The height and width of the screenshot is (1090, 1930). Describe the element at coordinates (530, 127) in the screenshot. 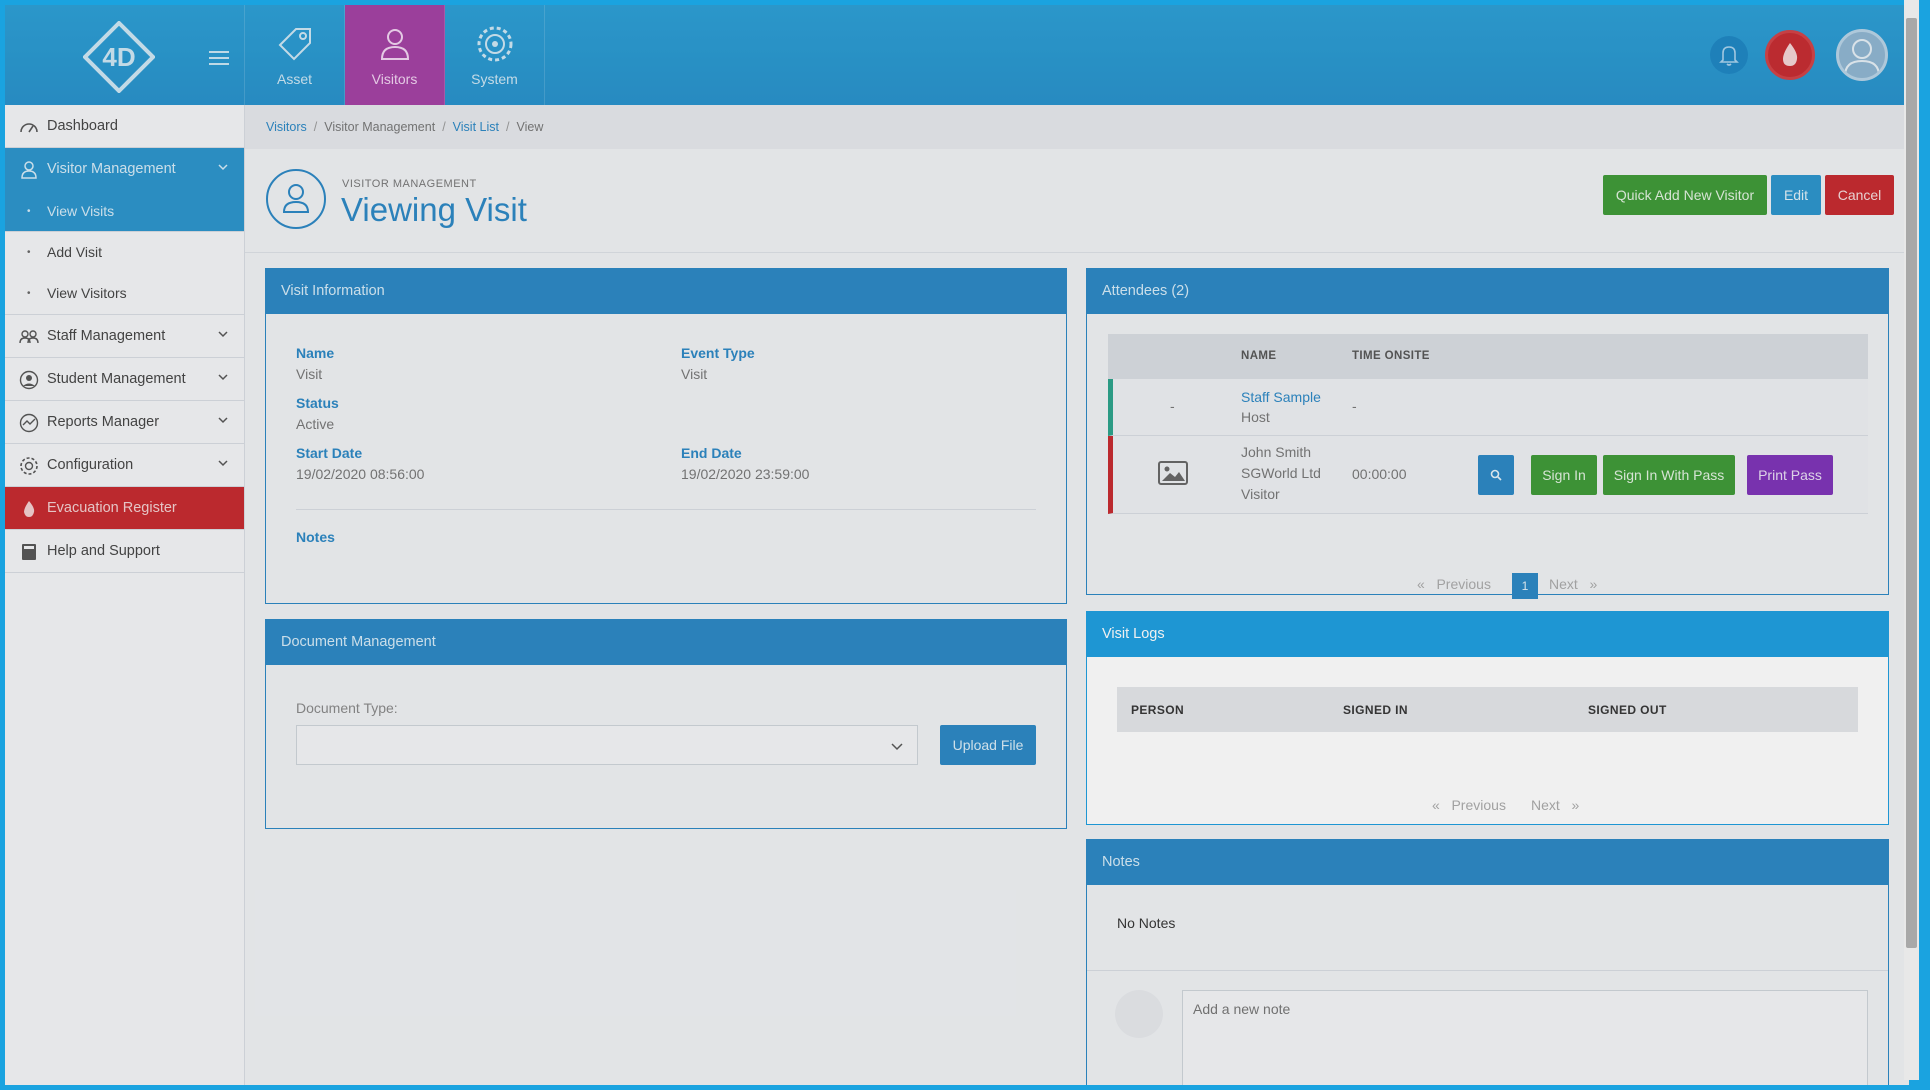

I see `breadcrumb-view: View` at that location.